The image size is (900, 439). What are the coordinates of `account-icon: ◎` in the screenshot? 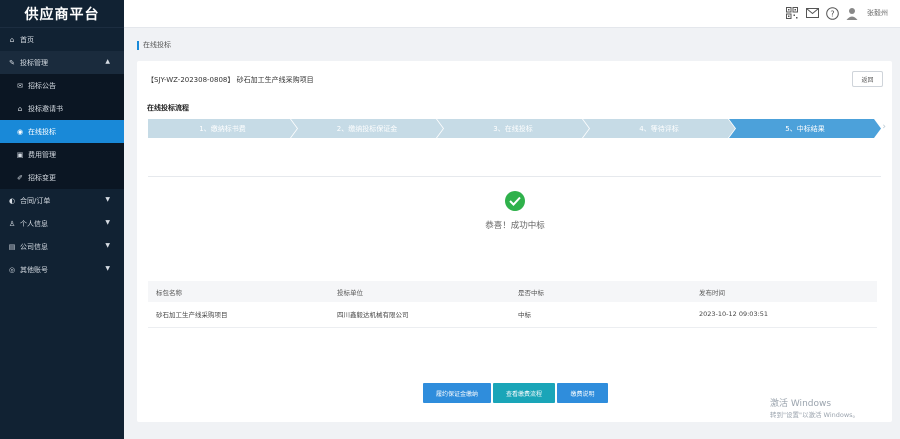 It's located at (12, 269).